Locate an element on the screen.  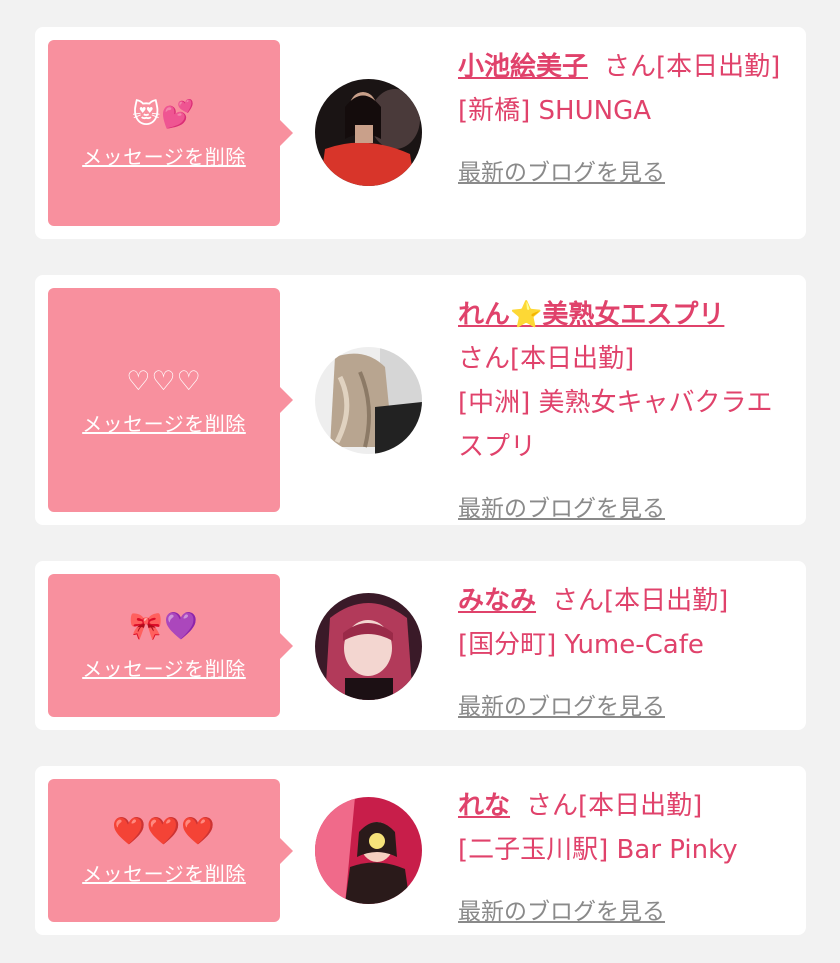
message-text: ♡♡♡ is located at coordinates (164, 381).